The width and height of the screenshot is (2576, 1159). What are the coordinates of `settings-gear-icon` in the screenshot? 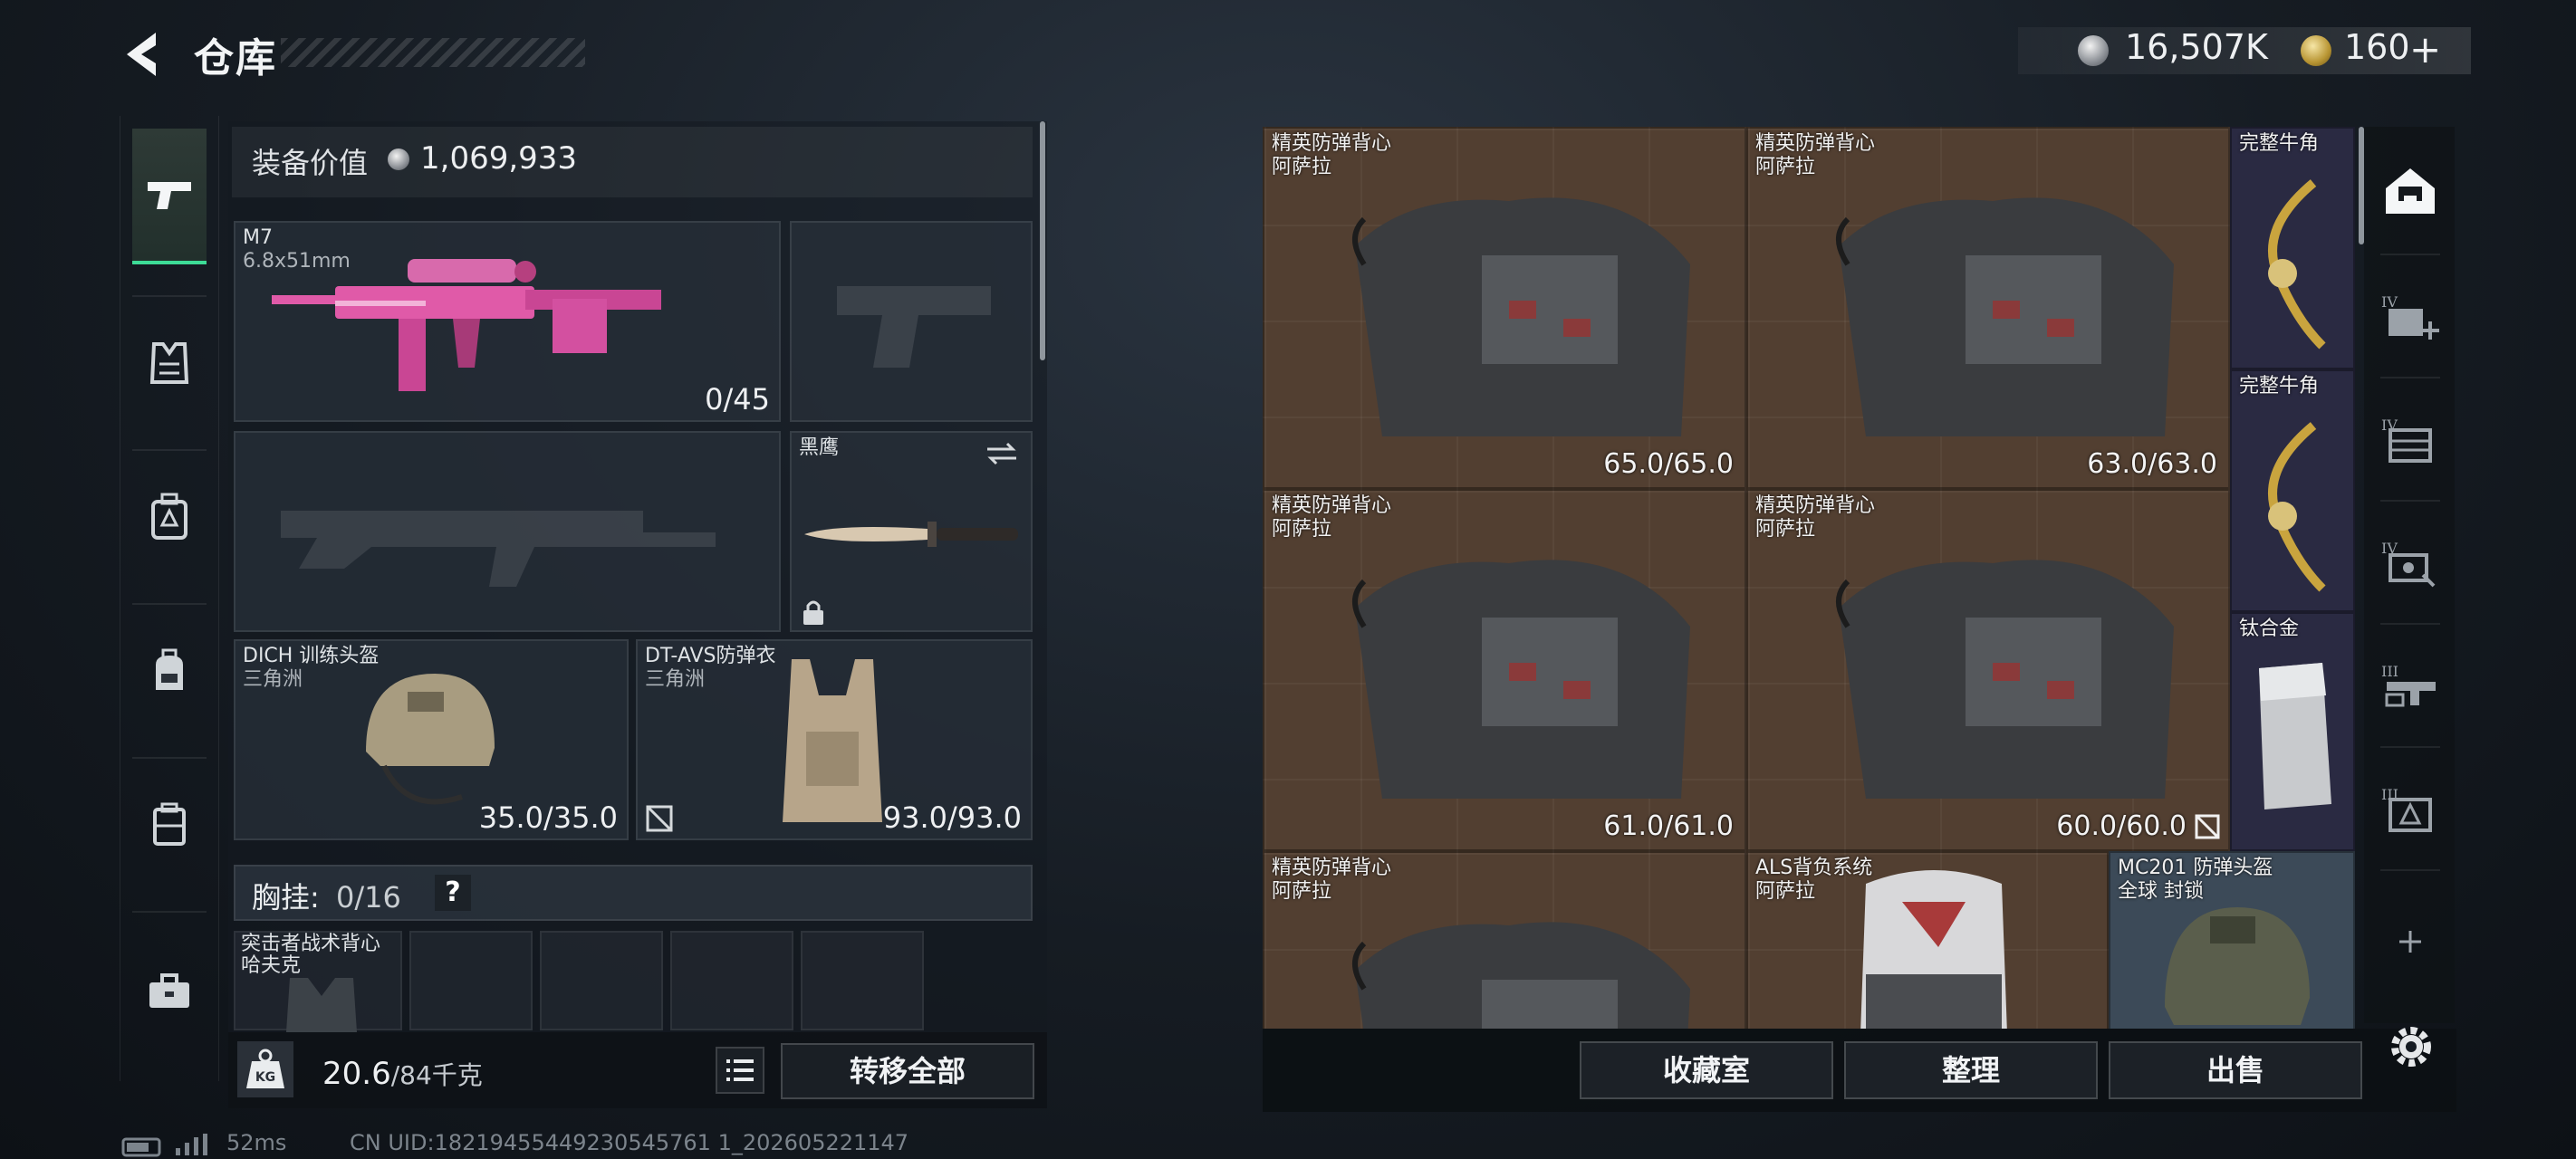 It's located at (2411, 1047).